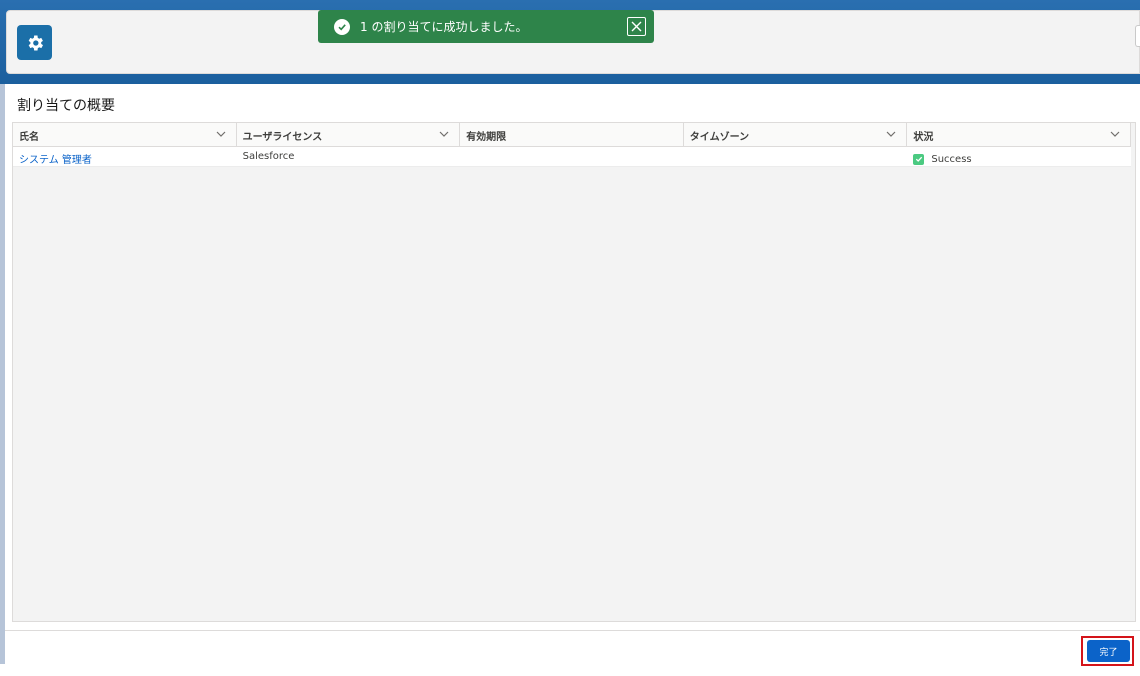 This screenshot has height=676, width=1140. I want to click on table-header: 氏名 ユーザライセンス 有効期限 タイムゾーン 状況, so click(572, 135).